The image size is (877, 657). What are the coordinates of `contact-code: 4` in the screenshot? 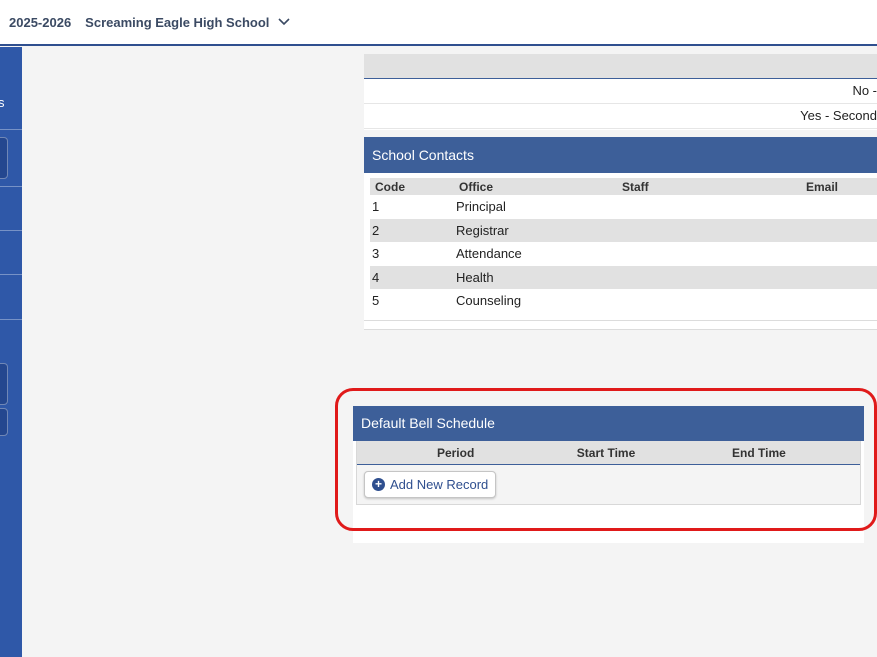 It's located at (412, 277).